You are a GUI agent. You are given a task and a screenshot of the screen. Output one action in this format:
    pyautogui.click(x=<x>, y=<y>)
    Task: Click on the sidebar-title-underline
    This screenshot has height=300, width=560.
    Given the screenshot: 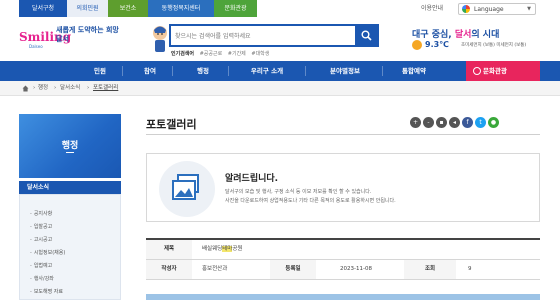 What is the action you would take?
    pyautogui.click(x=70, y=152)
    